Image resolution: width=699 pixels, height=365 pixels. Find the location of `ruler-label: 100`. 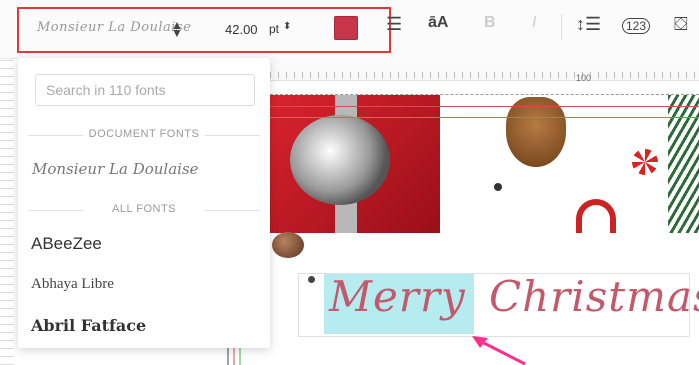

ruler-label: 100 is located at coordinates (584, 78).